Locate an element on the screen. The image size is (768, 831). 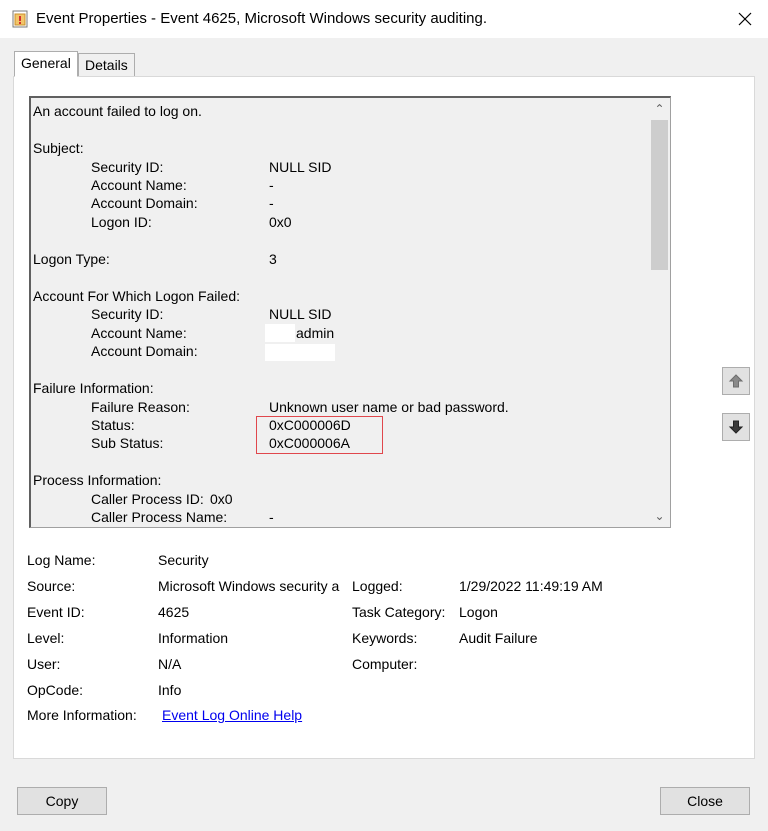
status-highlight-box is located at coordinates (319, 435).